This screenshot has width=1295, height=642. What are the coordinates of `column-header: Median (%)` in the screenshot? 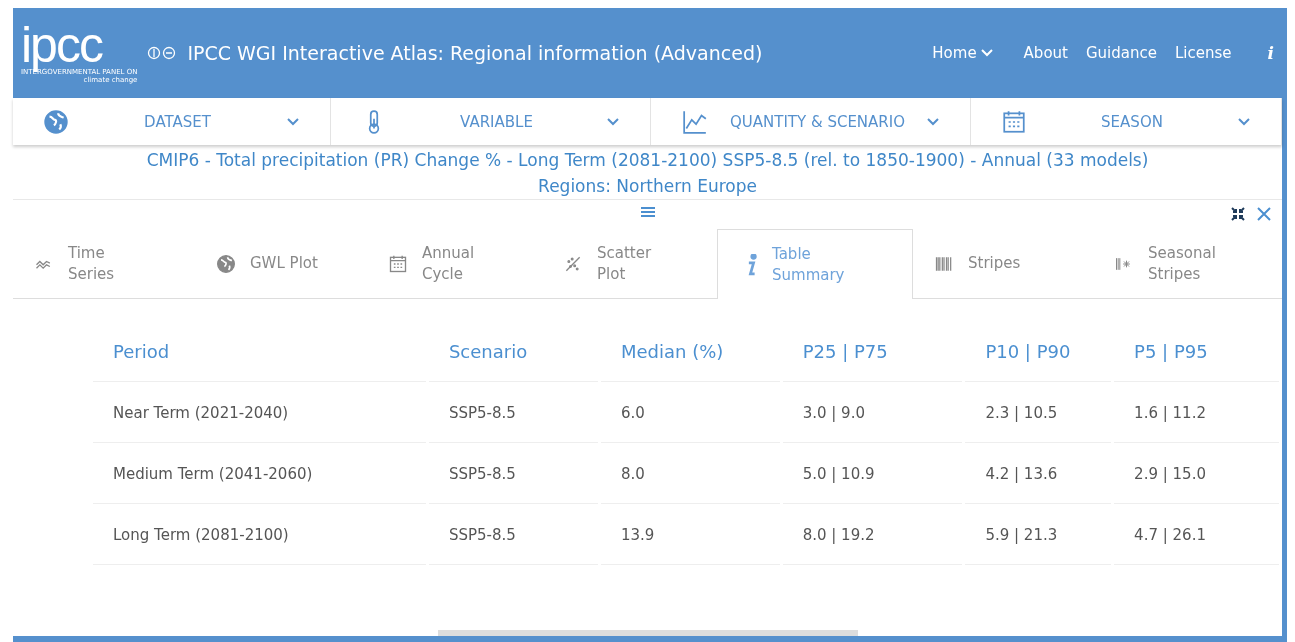 It's located at (690, 354).